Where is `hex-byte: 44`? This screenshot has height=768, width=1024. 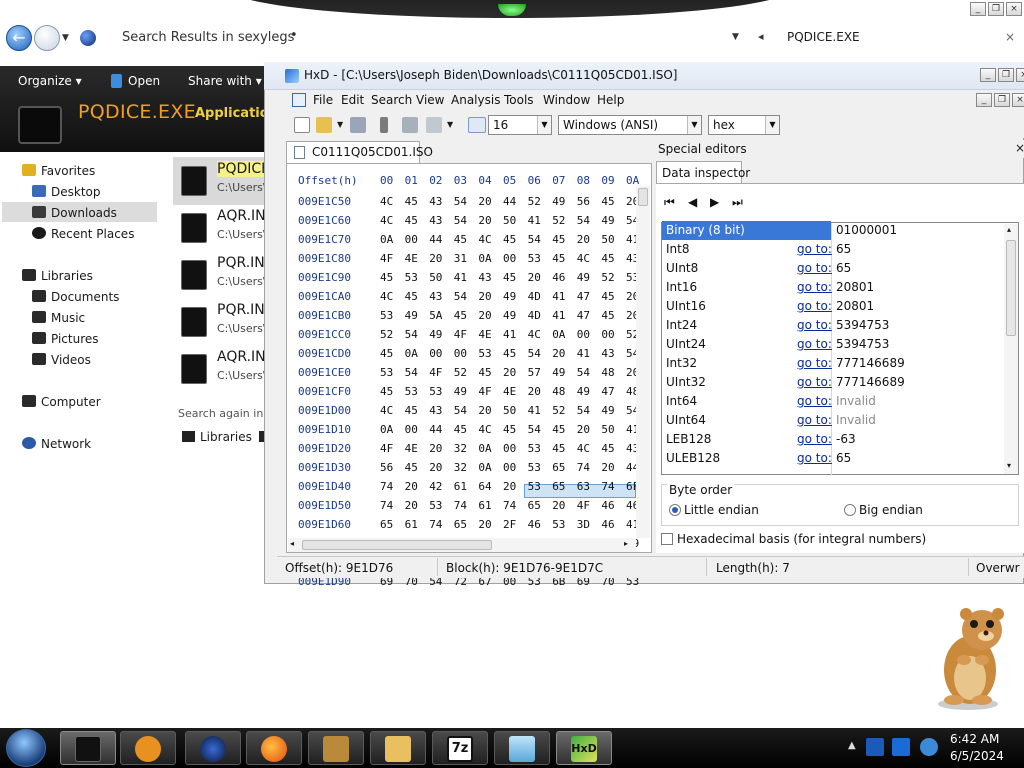
hex-byte: 44 is located at coordinates (509, 201).